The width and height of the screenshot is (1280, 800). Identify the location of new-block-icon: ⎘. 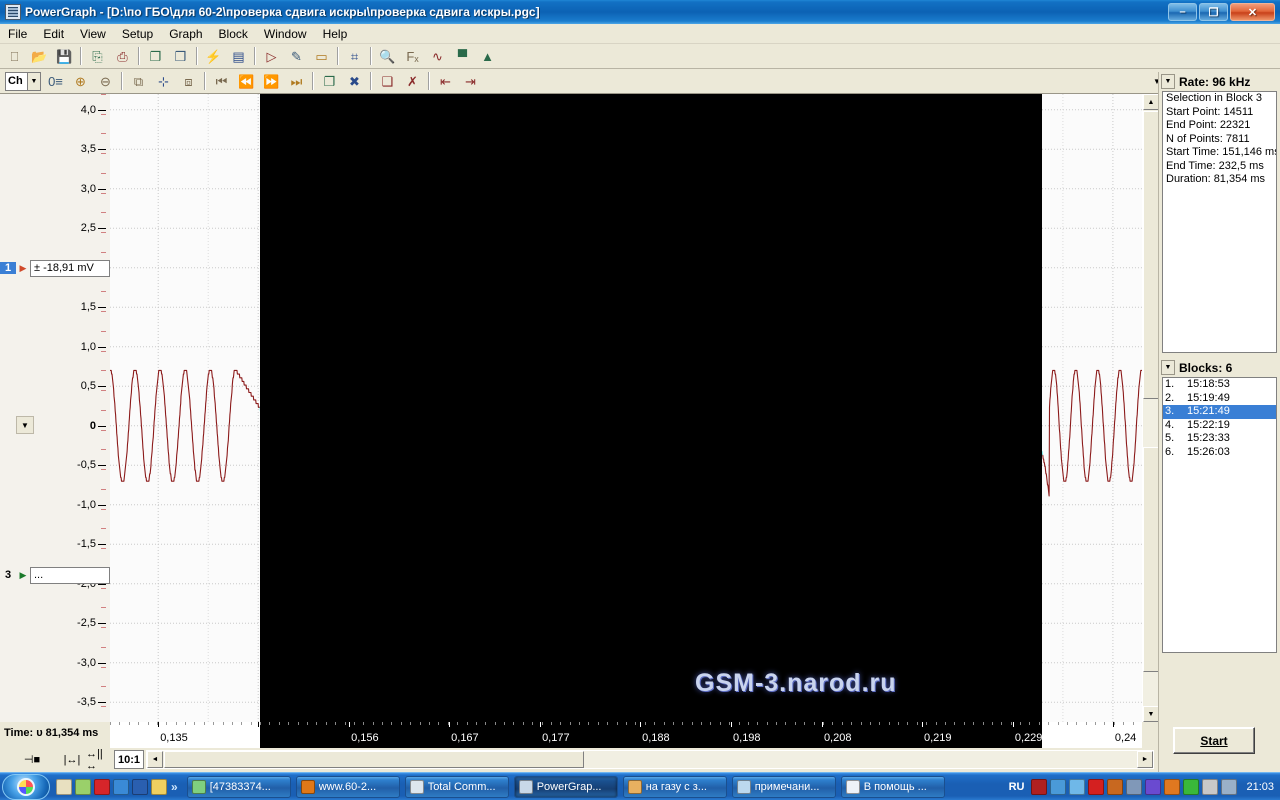
(97, 56).